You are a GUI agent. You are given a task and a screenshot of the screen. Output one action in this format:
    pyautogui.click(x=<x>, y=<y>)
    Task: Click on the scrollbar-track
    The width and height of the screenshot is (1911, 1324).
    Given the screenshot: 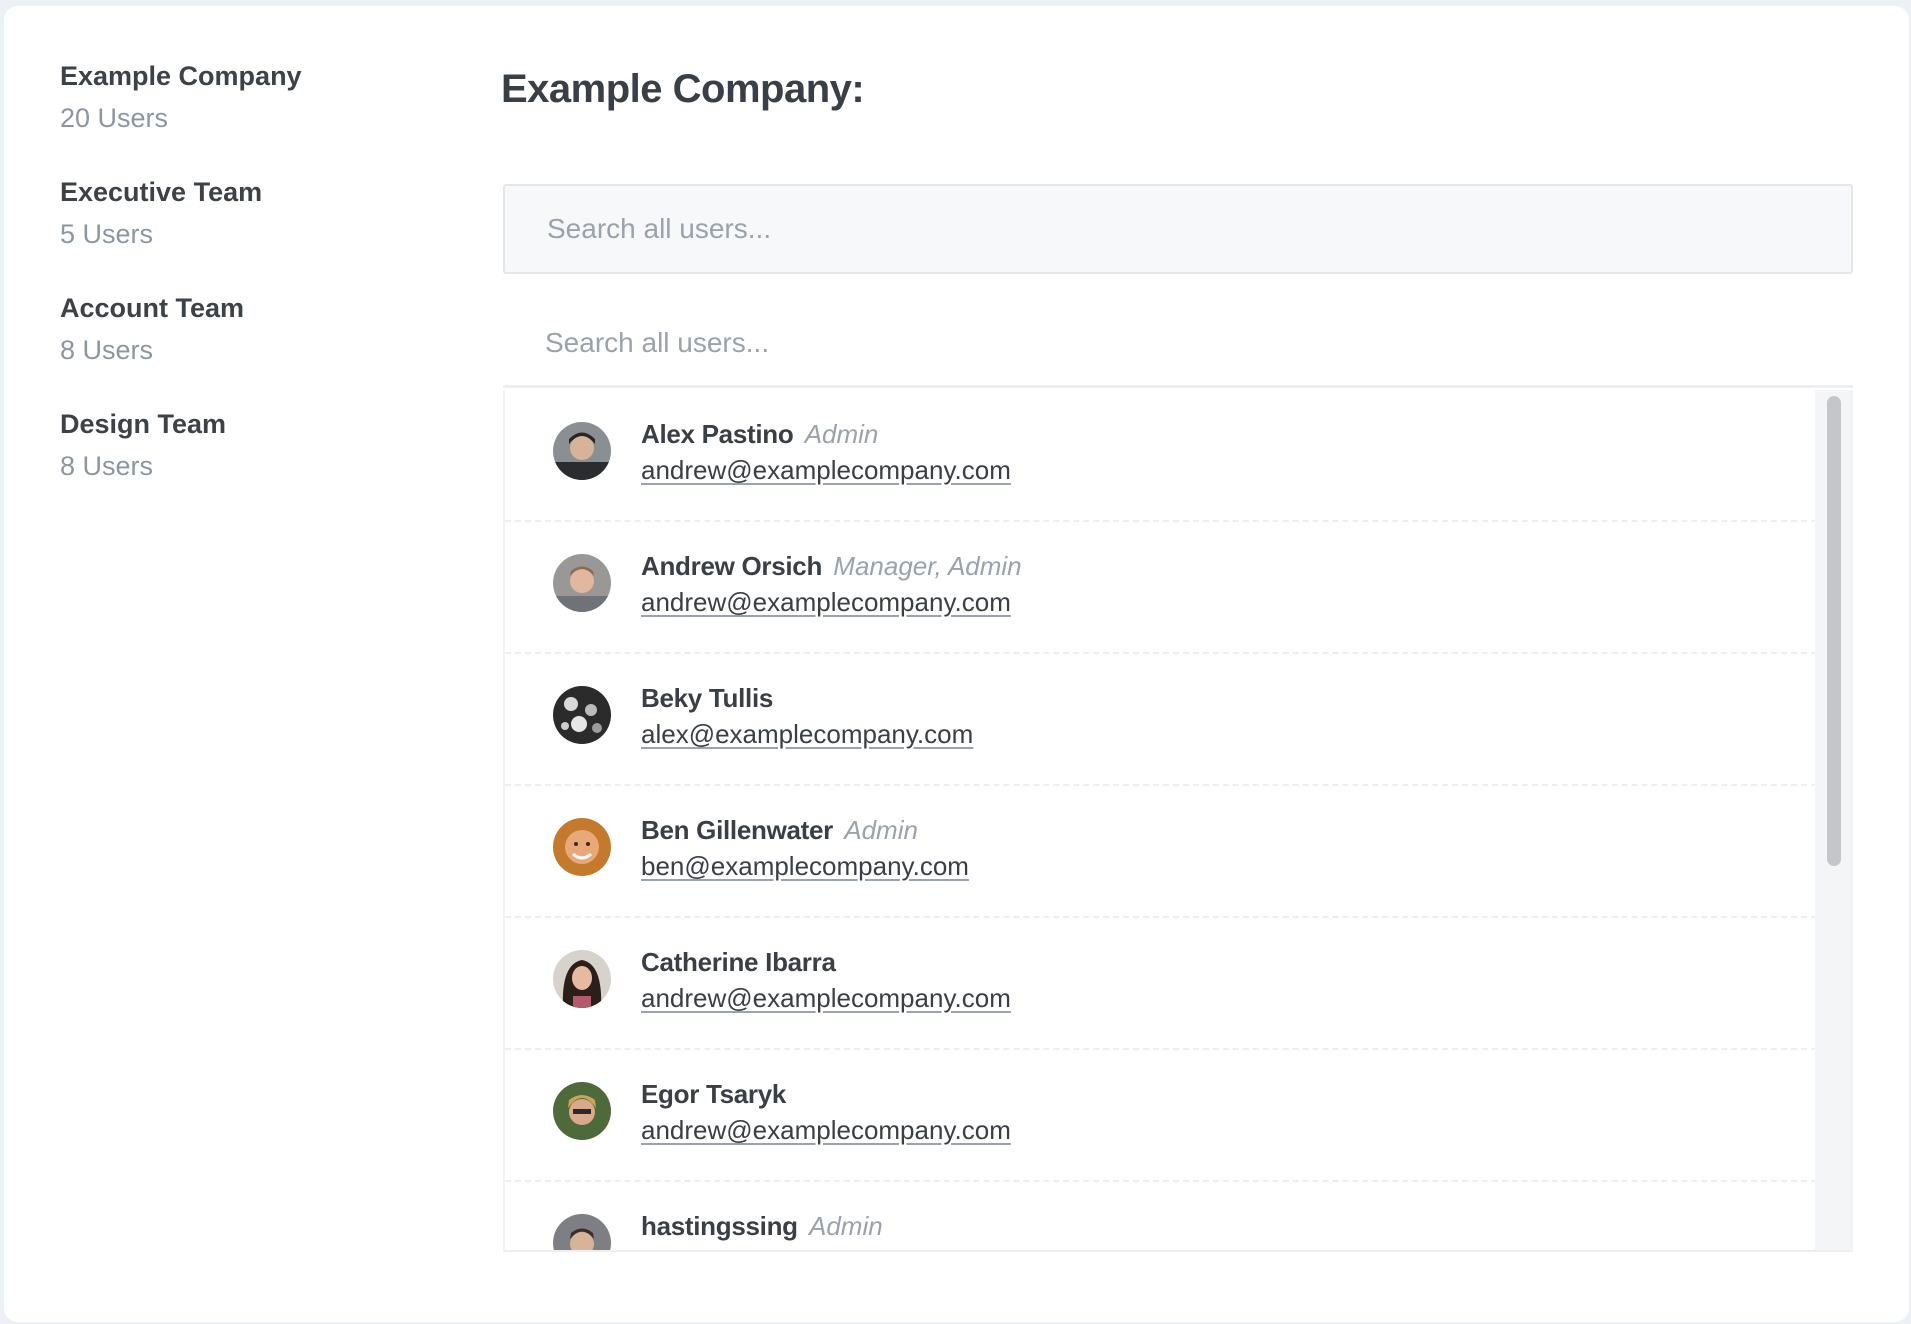 What is the action you would take?
    pyautogui.click(x=1833, y=820)
    